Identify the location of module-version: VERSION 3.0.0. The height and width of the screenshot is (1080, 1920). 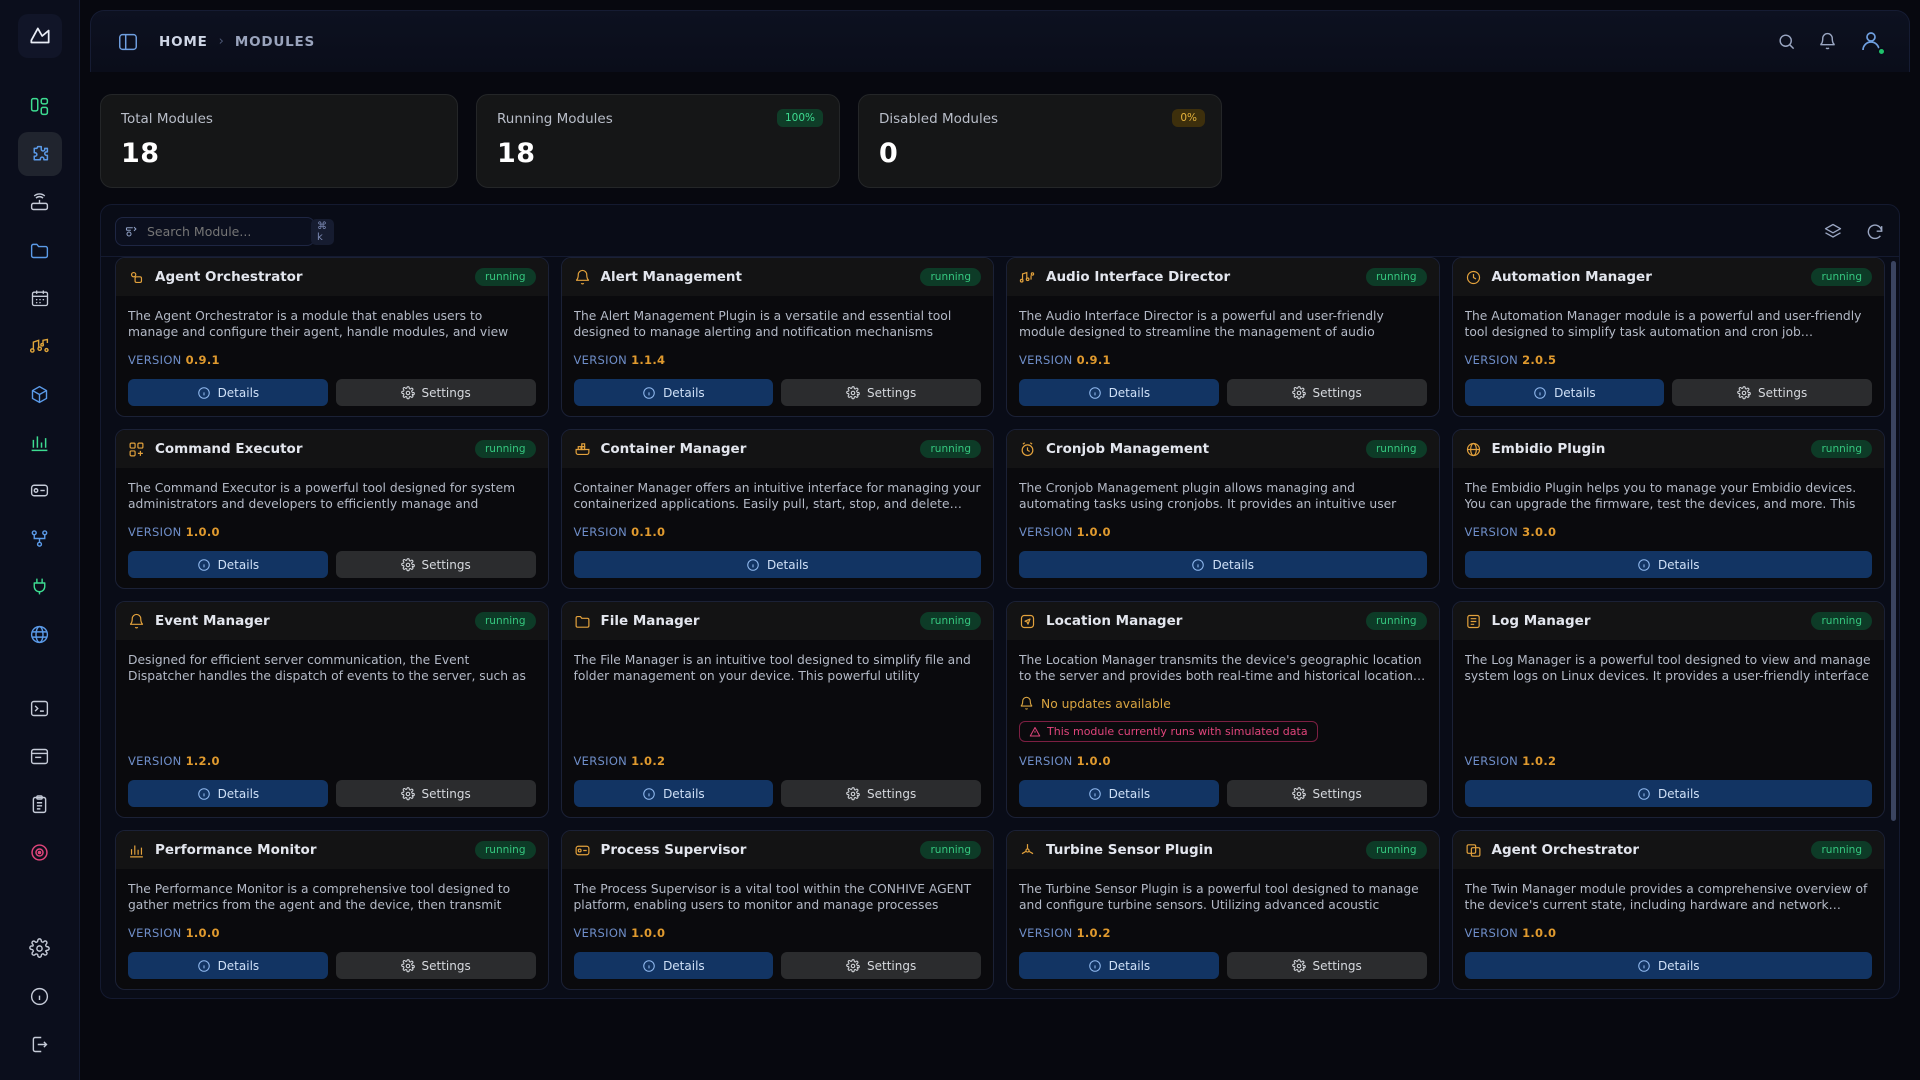
(1669, 532).